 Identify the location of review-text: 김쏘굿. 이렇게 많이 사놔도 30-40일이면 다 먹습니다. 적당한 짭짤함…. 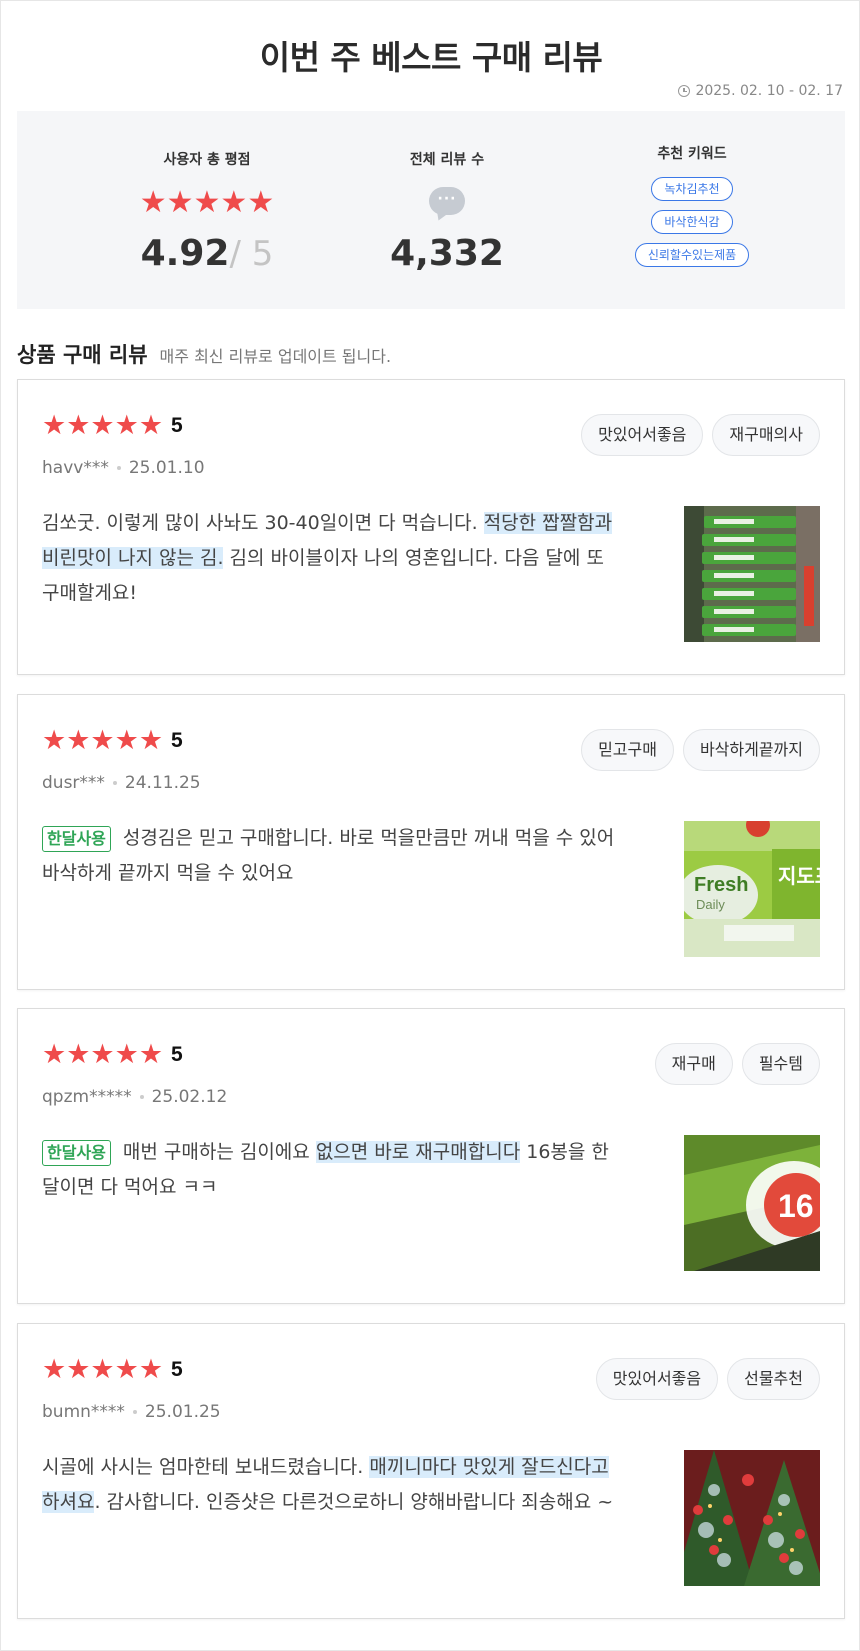
(330, 558).